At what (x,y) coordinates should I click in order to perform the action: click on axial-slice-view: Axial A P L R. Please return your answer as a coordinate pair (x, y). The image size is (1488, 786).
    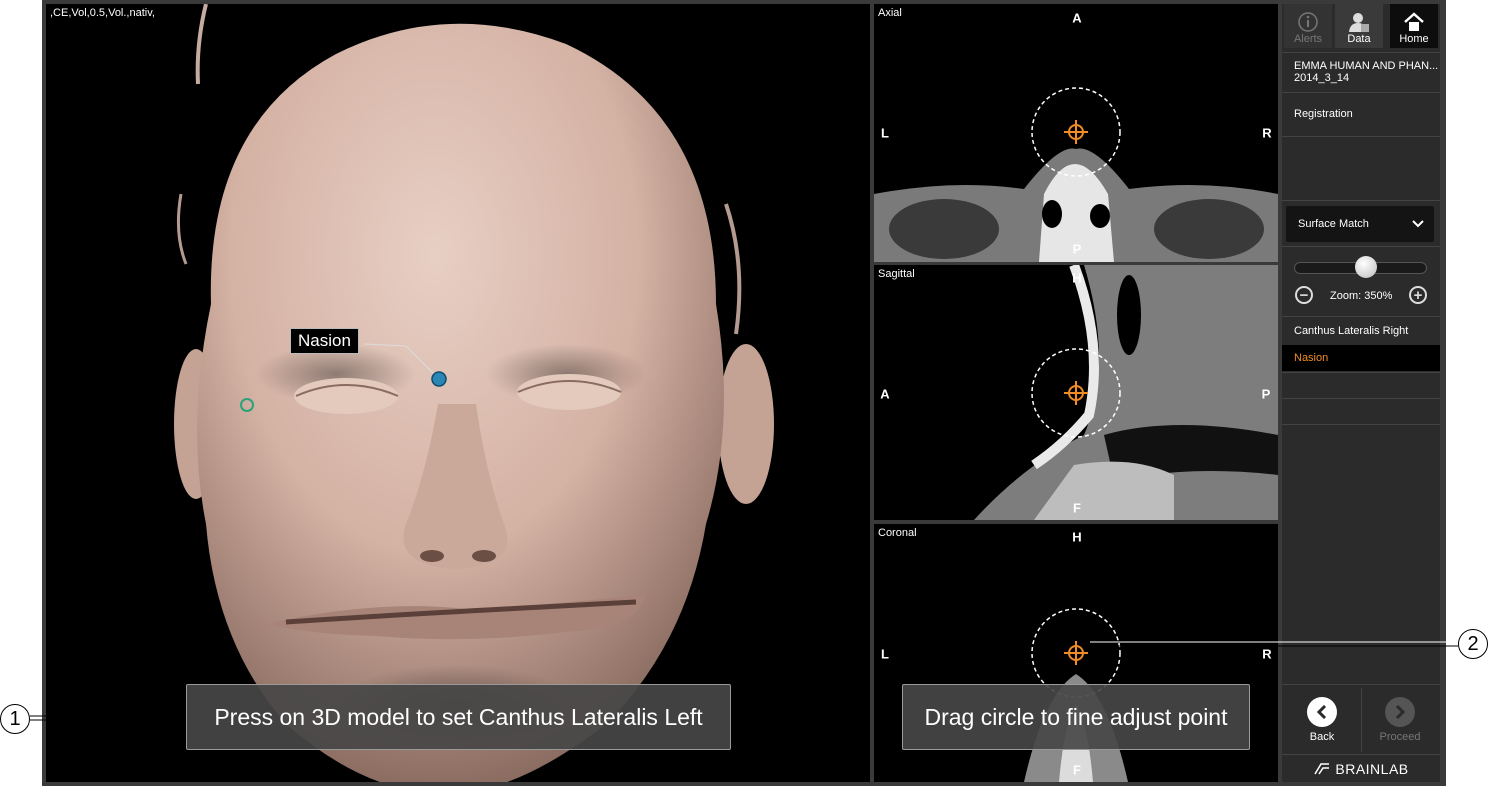
    Looking at the image, I should click on (1076, 133).